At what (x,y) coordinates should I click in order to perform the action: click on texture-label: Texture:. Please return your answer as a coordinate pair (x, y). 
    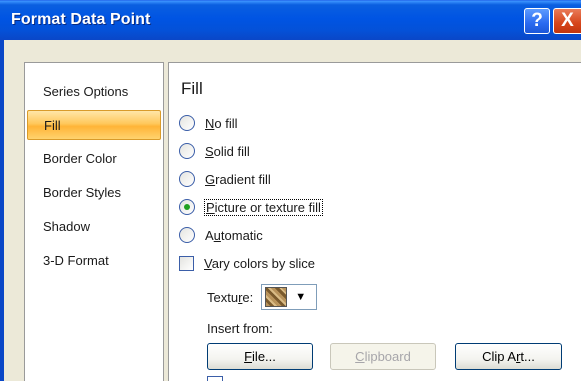
    Looking at the image, I should click on (230, 297).